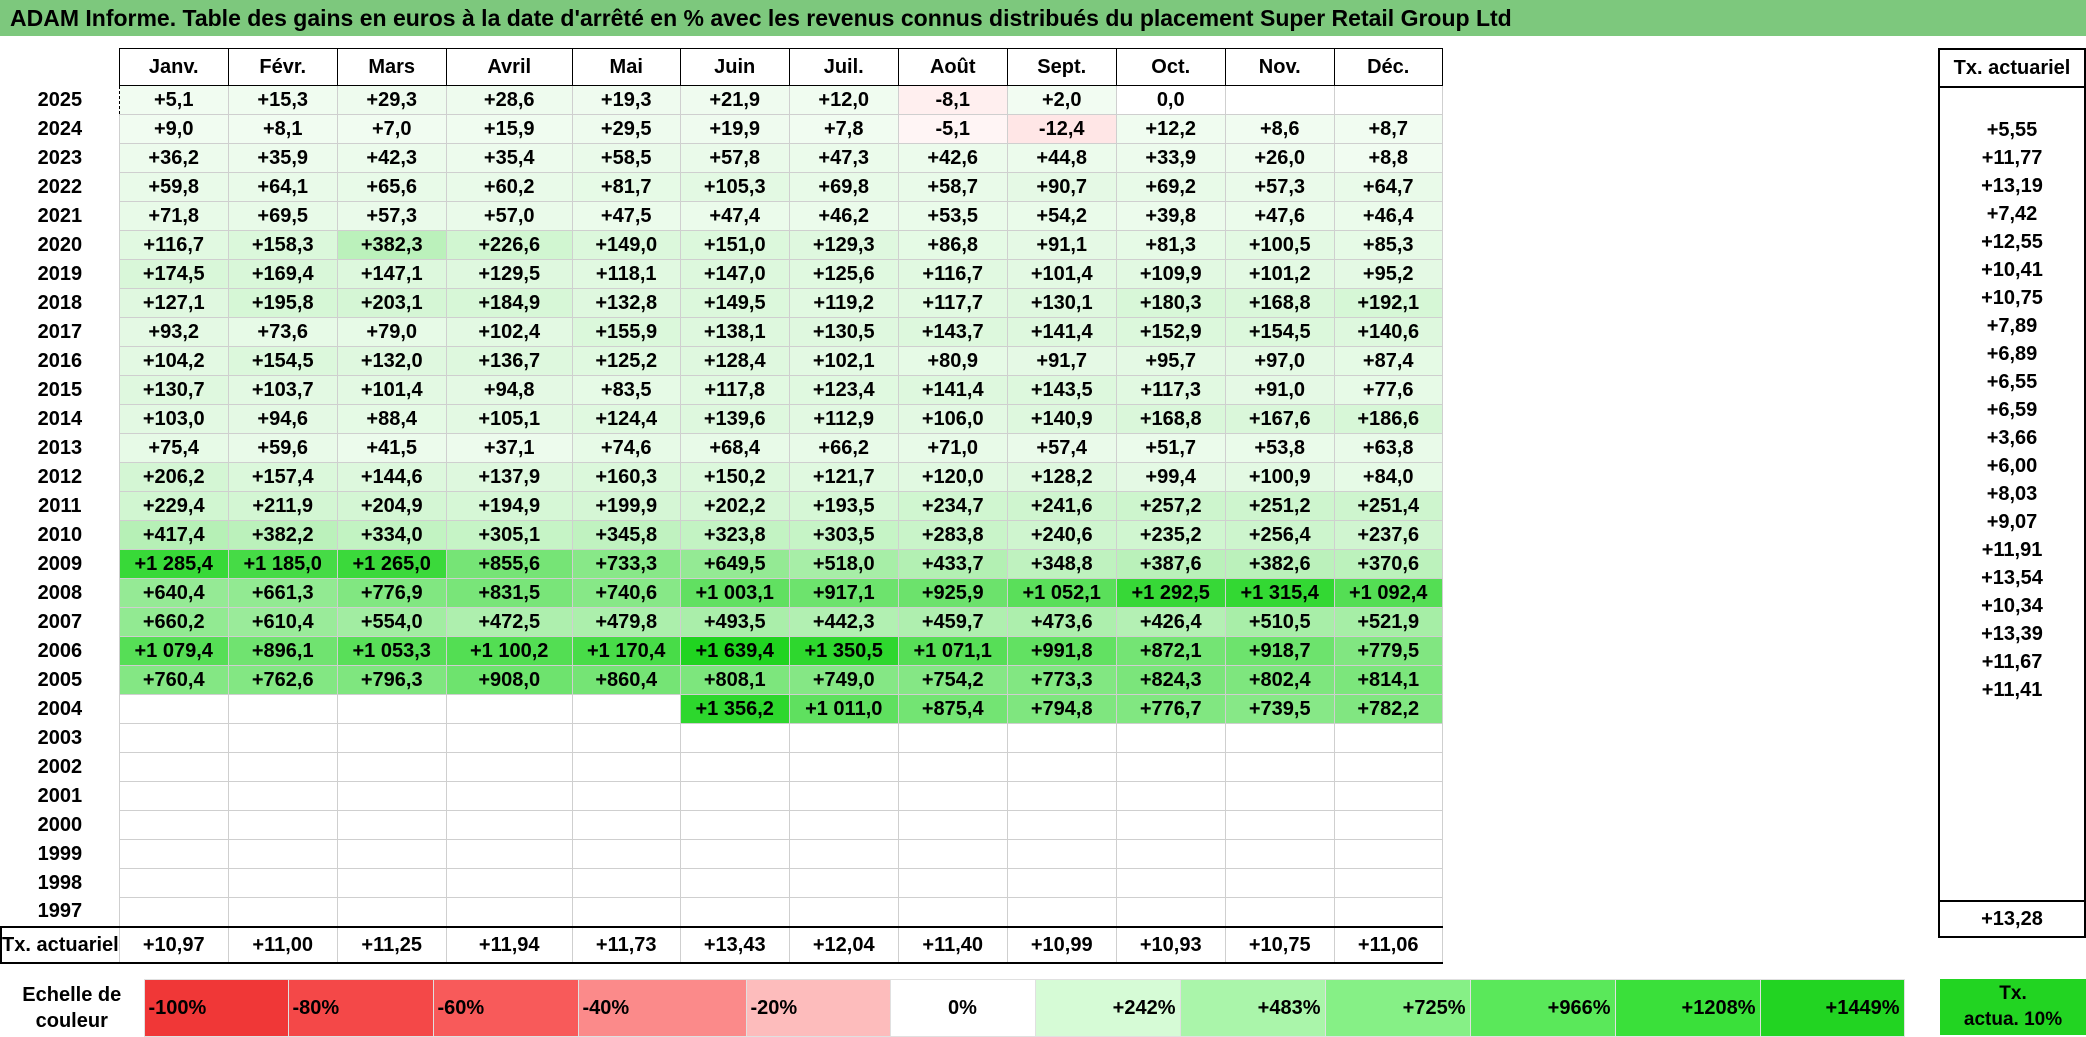 The width and height of the screenshot is (2086, 1037). Describe the element at coordinates (2012, 186) in the screenshot. I see `rate-row: +13,19` at that location.